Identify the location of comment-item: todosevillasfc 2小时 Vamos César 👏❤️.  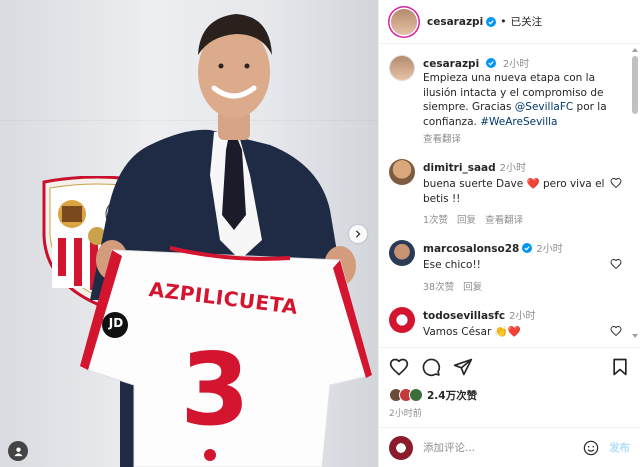
(505, 323).